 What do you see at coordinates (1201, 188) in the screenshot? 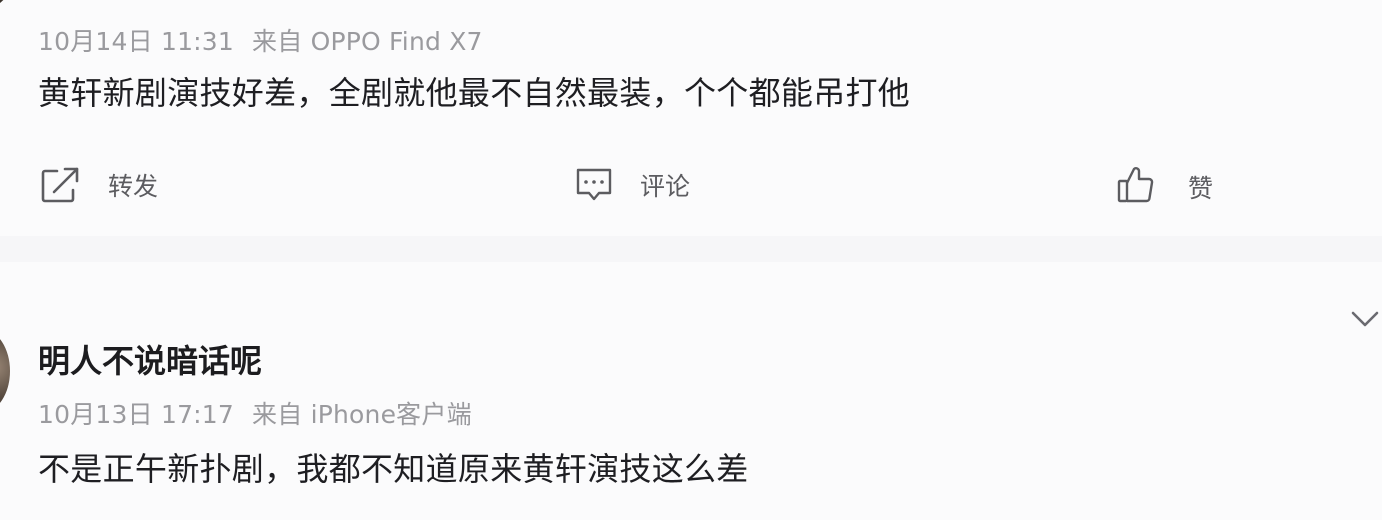
I see `like-label: 赞` at bounding box center [1201, 188].